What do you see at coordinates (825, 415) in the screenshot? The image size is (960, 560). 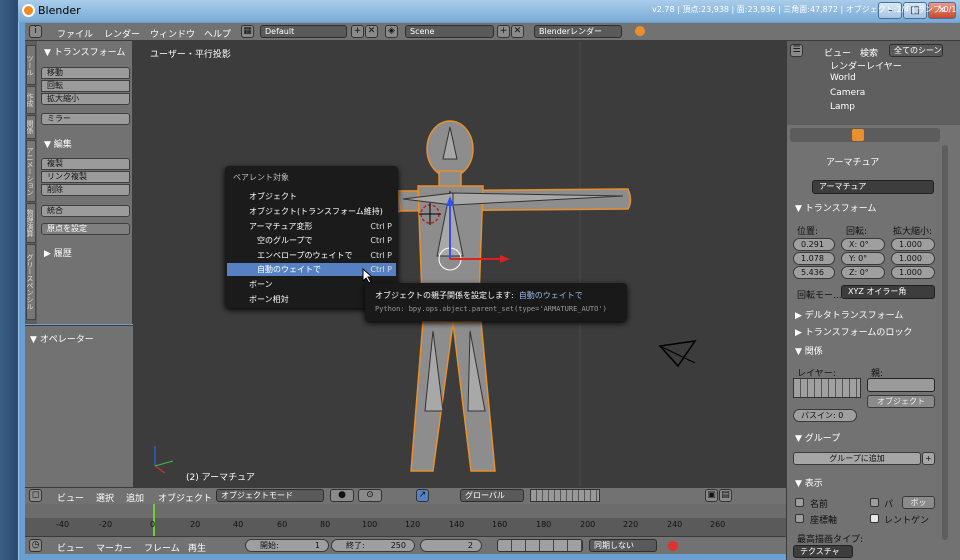 I see `pass-index-field: パスイン: 0` at bounding box center [825, 415].